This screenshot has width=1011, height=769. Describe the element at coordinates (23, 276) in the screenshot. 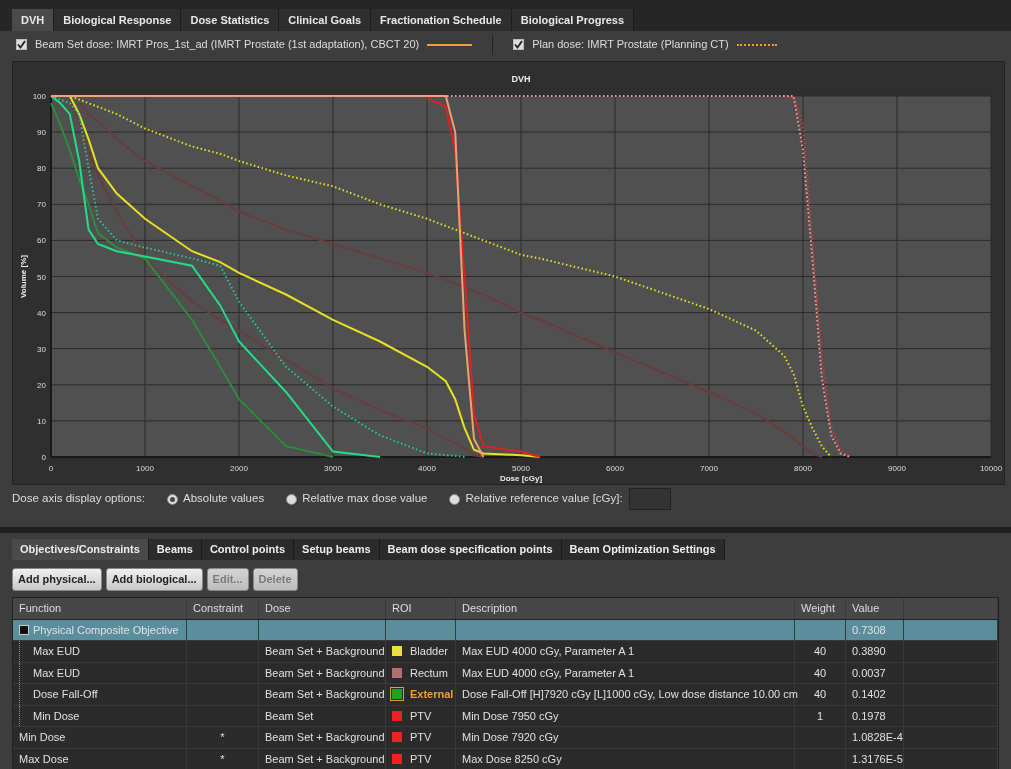

I see `axis-title: Volume [%]` at that location.